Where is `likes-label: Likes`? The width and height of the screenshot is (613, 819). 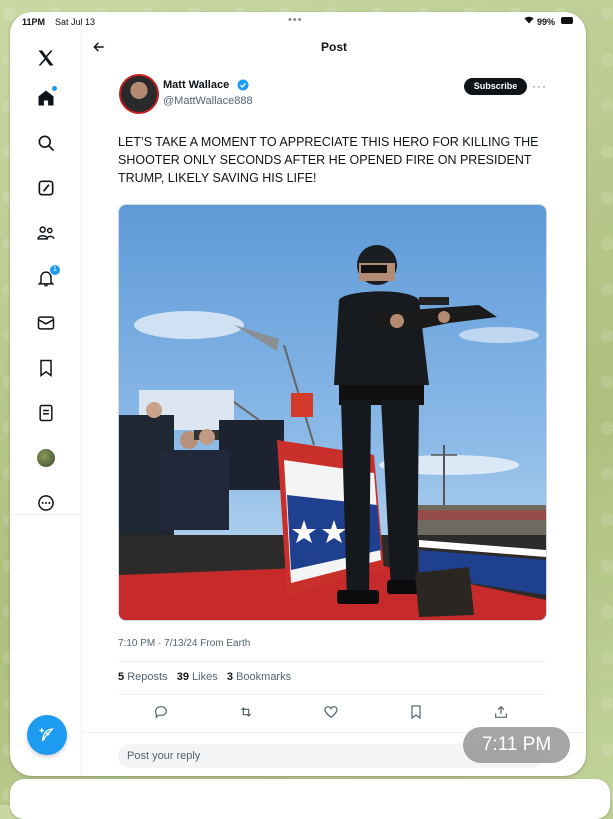
likes-label: Likes is located at coordinates (205, 677).